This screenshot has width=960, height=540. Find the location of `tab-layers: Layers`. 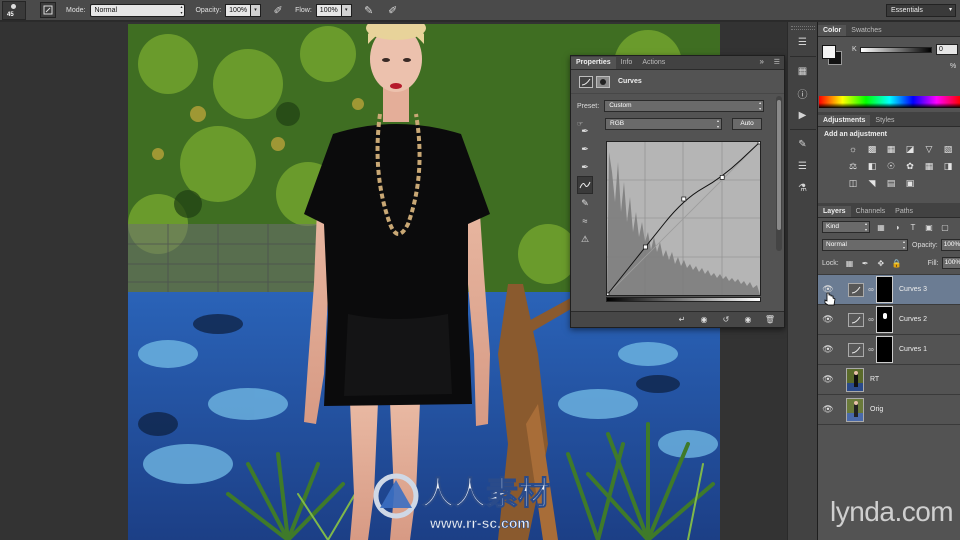

tab-layers: Layers is located at coordinates (834, 211).